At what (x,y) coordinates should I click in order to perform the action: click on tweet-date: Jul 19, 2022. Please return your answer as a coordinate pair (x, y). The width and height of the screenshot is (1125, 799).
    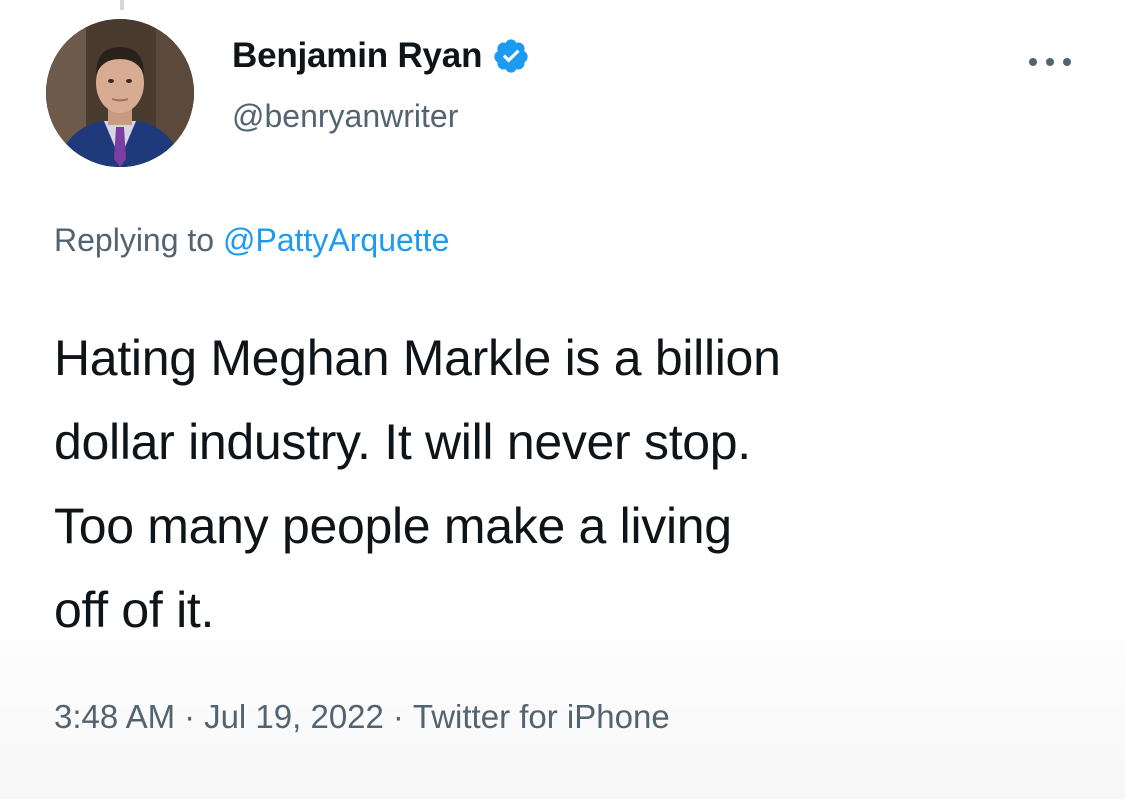
    Looking at the image, I should click on (294, 716).